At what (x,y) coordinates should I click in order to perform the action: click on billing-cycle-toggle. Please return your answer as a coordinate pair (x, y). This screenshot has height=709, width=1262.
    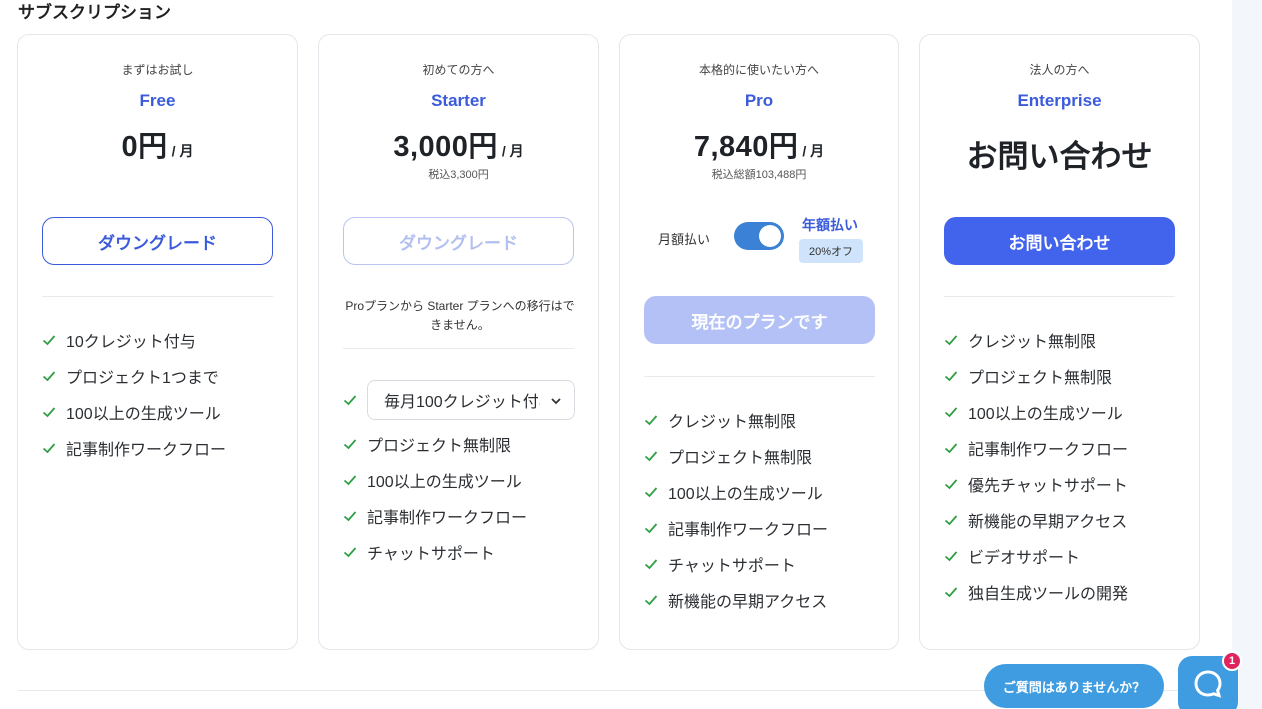
    Looking at the image, I should click on (759, 236).